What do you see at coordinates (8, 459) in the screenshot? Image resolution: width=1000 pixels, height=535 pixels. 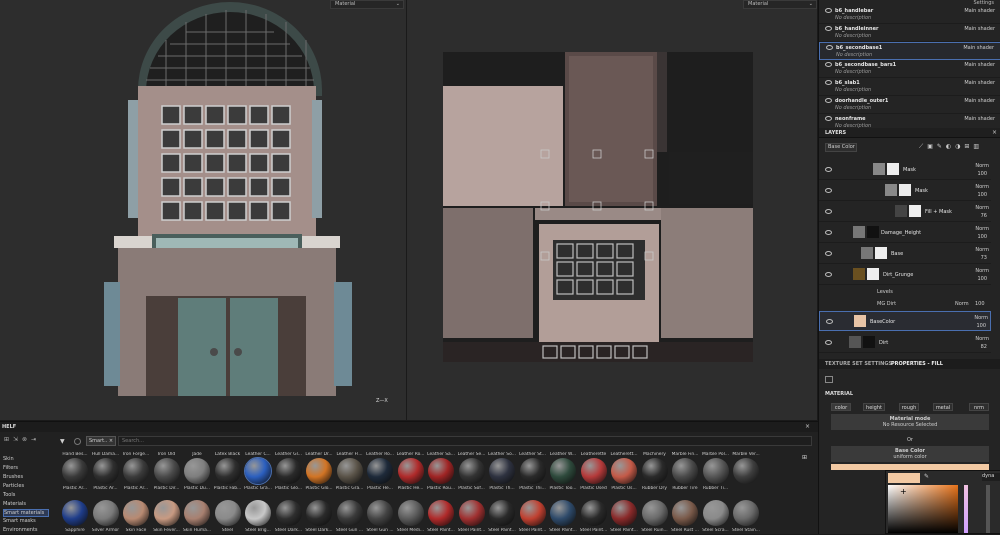 I see `shelf-category-skin: Skin` at bounding box center [8, 459].